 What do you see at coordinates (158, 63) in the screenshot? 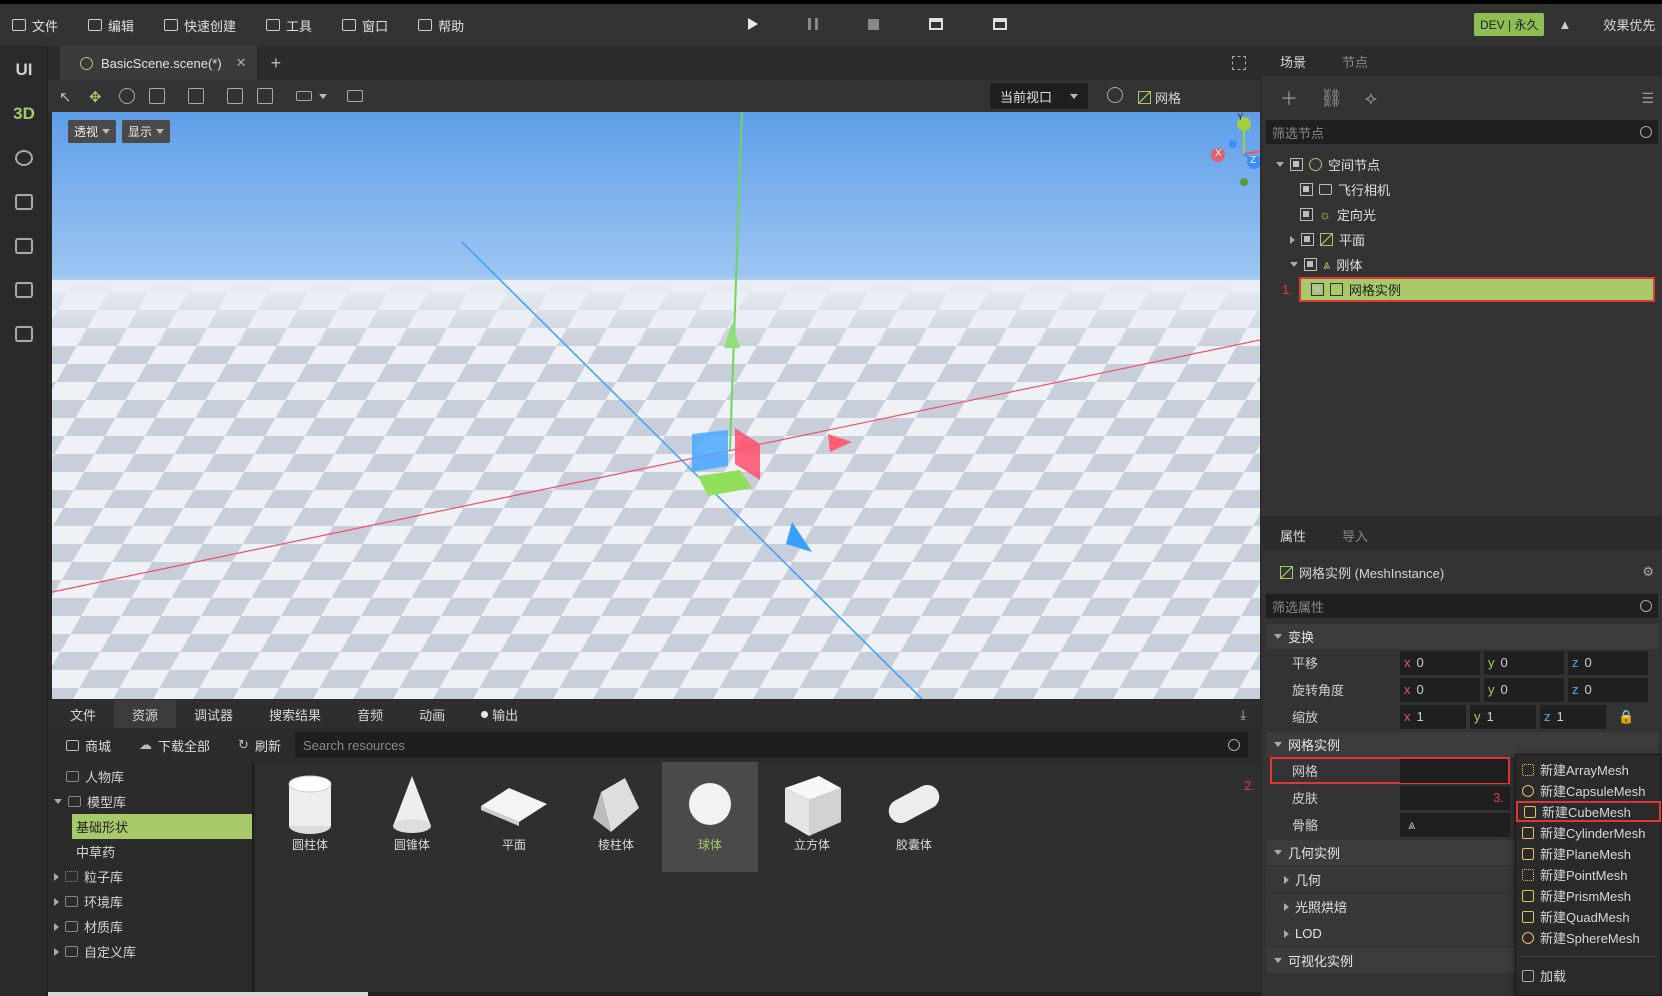
I see `scene-tab: BasicScene.scene(*) ✕` at bounding box center [158, 63].